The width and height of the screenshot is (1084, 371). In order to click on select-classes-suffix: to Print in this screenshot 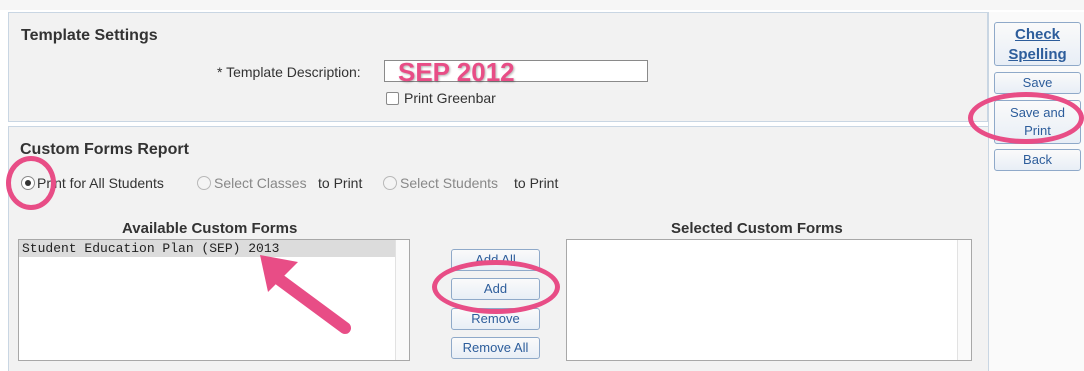, I will do `click(340, 183)`.